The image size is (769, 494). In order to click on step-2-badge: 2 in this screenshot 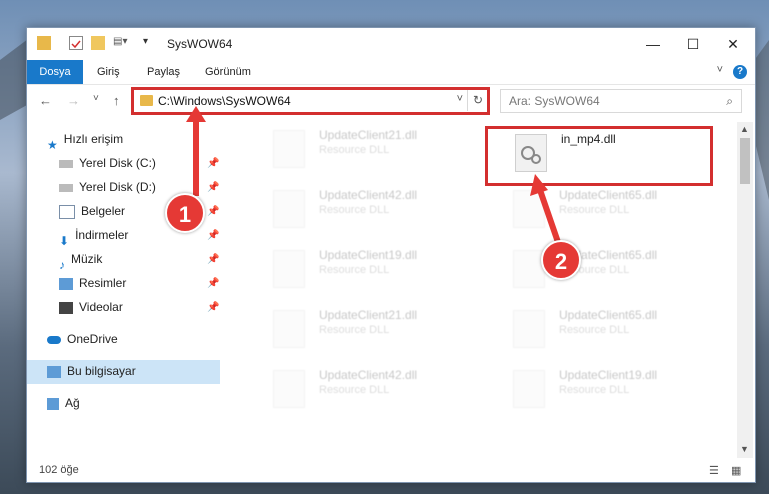, I will do `click(561, 260)`.